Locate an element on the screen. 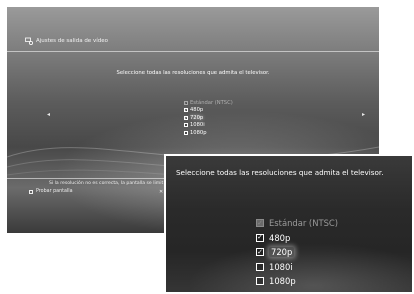 The width and height of the screenshot is (414, 294). resolution-option-480p: ✓ 480p is located at coordinates (208, 111).